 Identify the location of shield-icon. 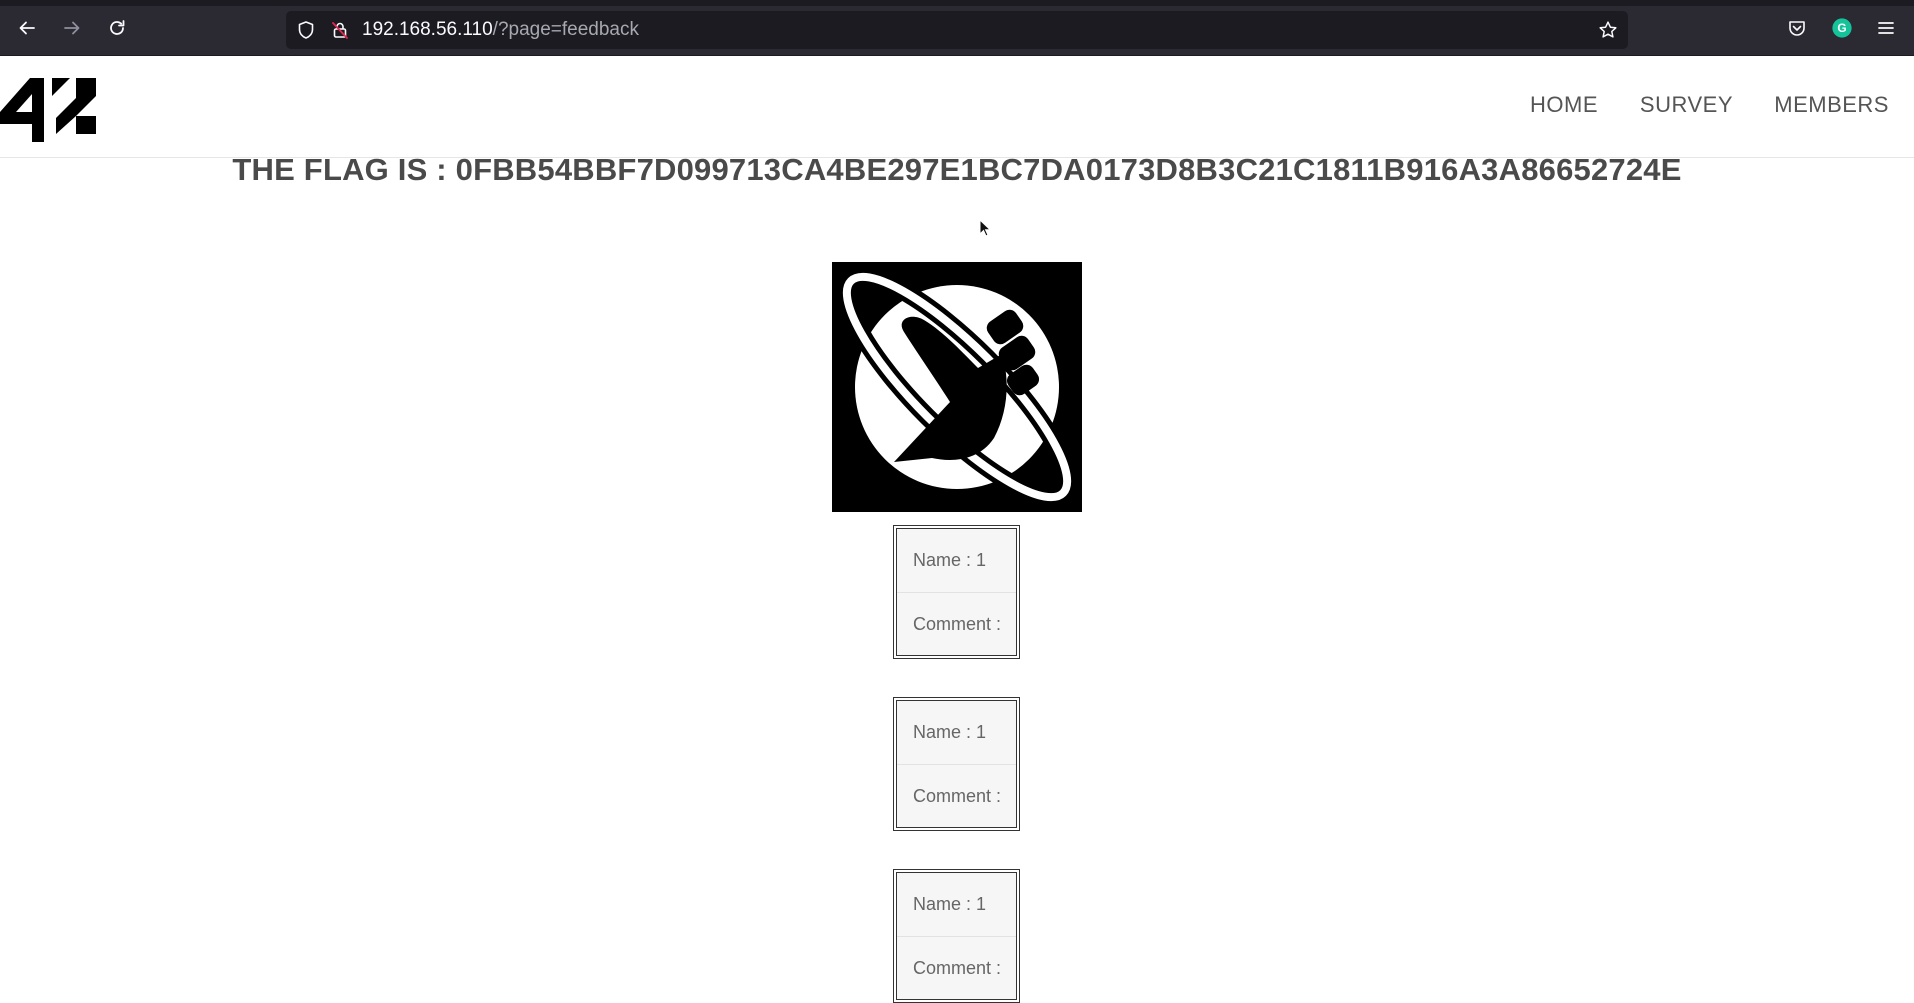
(306, 30).